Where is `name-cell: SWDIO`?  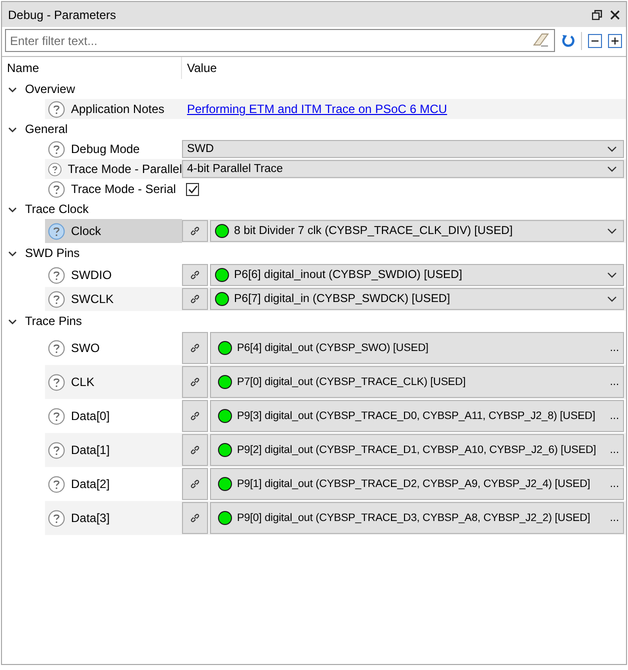
name-cell: SWDIO is located at coordinates (113, 275).